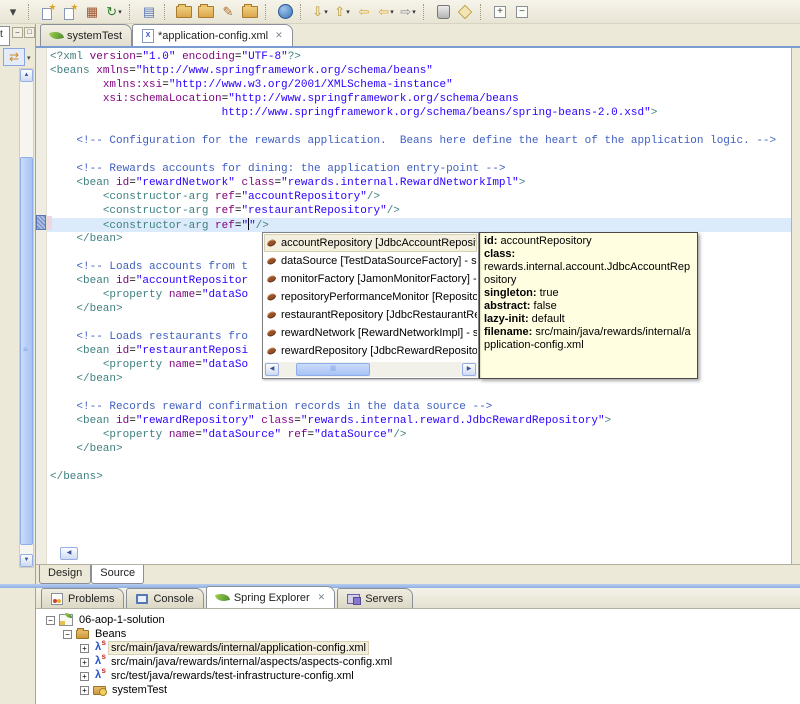  Describe the element at coordinates (320, 12) in the screenshot. I see `import-button: ⇩ ▾` at that location.